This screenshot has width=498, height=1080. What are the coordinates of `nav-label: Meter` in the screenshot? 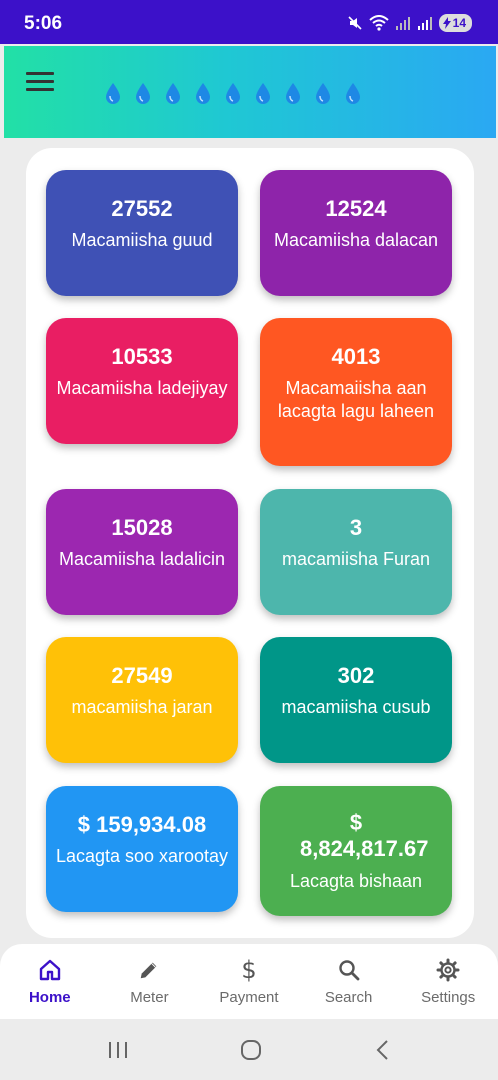 It's located at (149, 997).